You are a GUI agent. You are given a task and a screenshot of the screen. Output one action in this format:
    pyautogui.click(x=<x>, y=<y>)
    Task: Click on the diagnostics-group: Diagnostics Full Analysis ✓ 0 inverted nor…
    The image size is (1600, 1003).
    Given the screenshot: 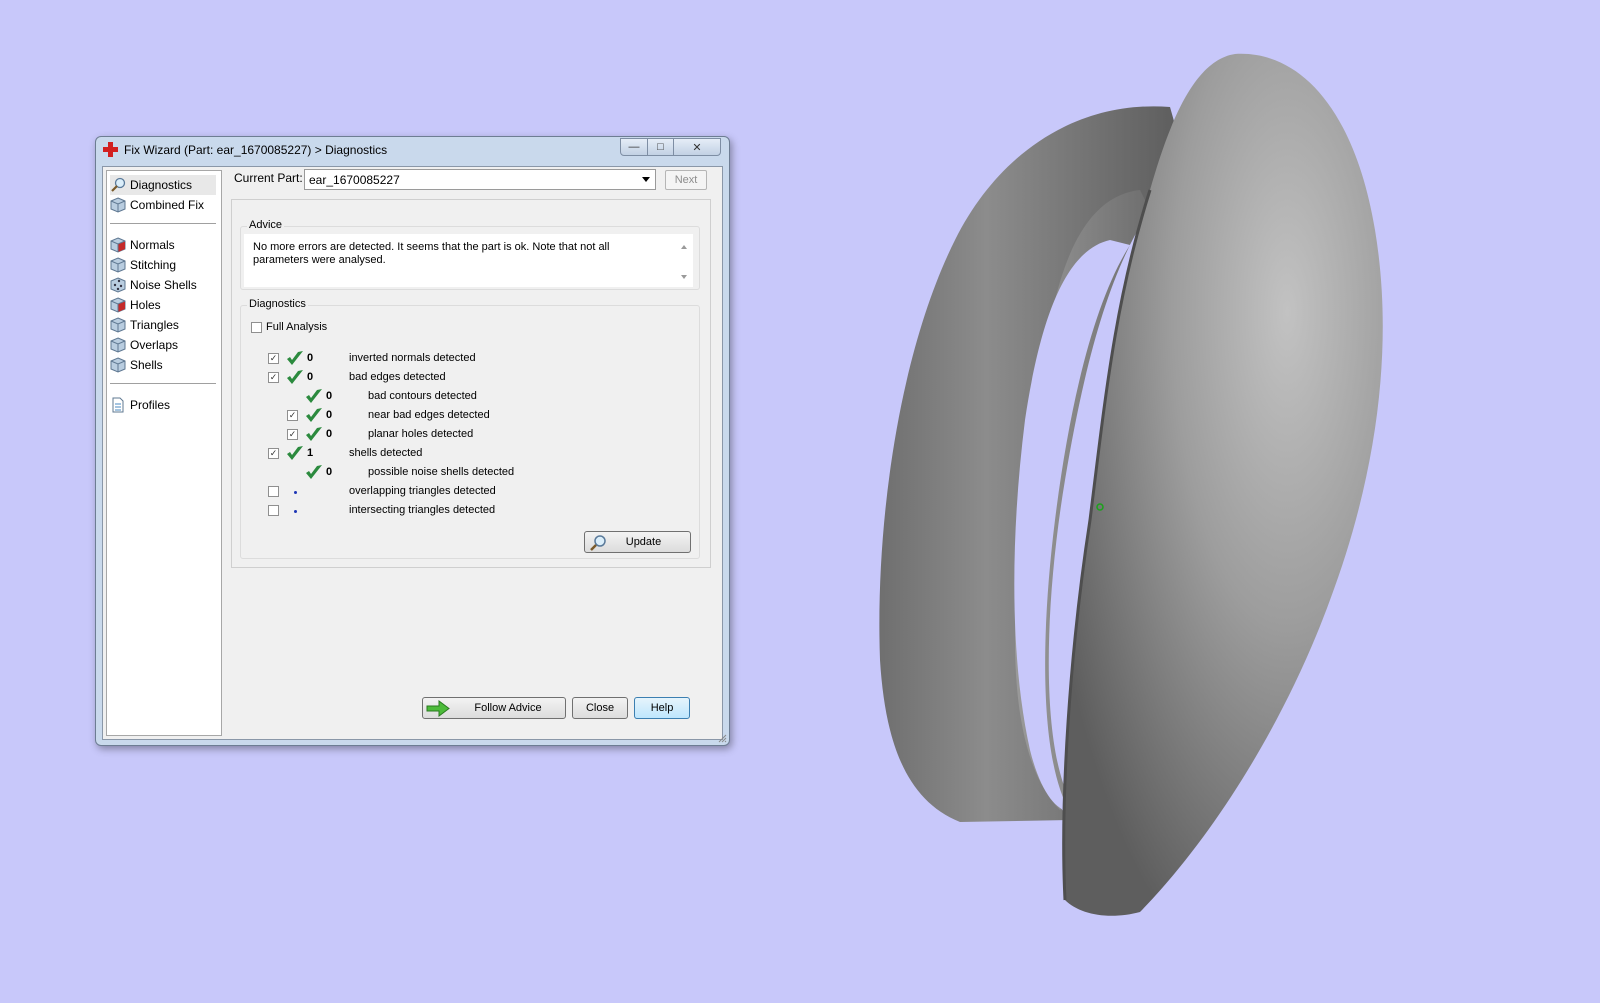 What is the action you would take?
    pyautogui.click(x=470, y=428)
    